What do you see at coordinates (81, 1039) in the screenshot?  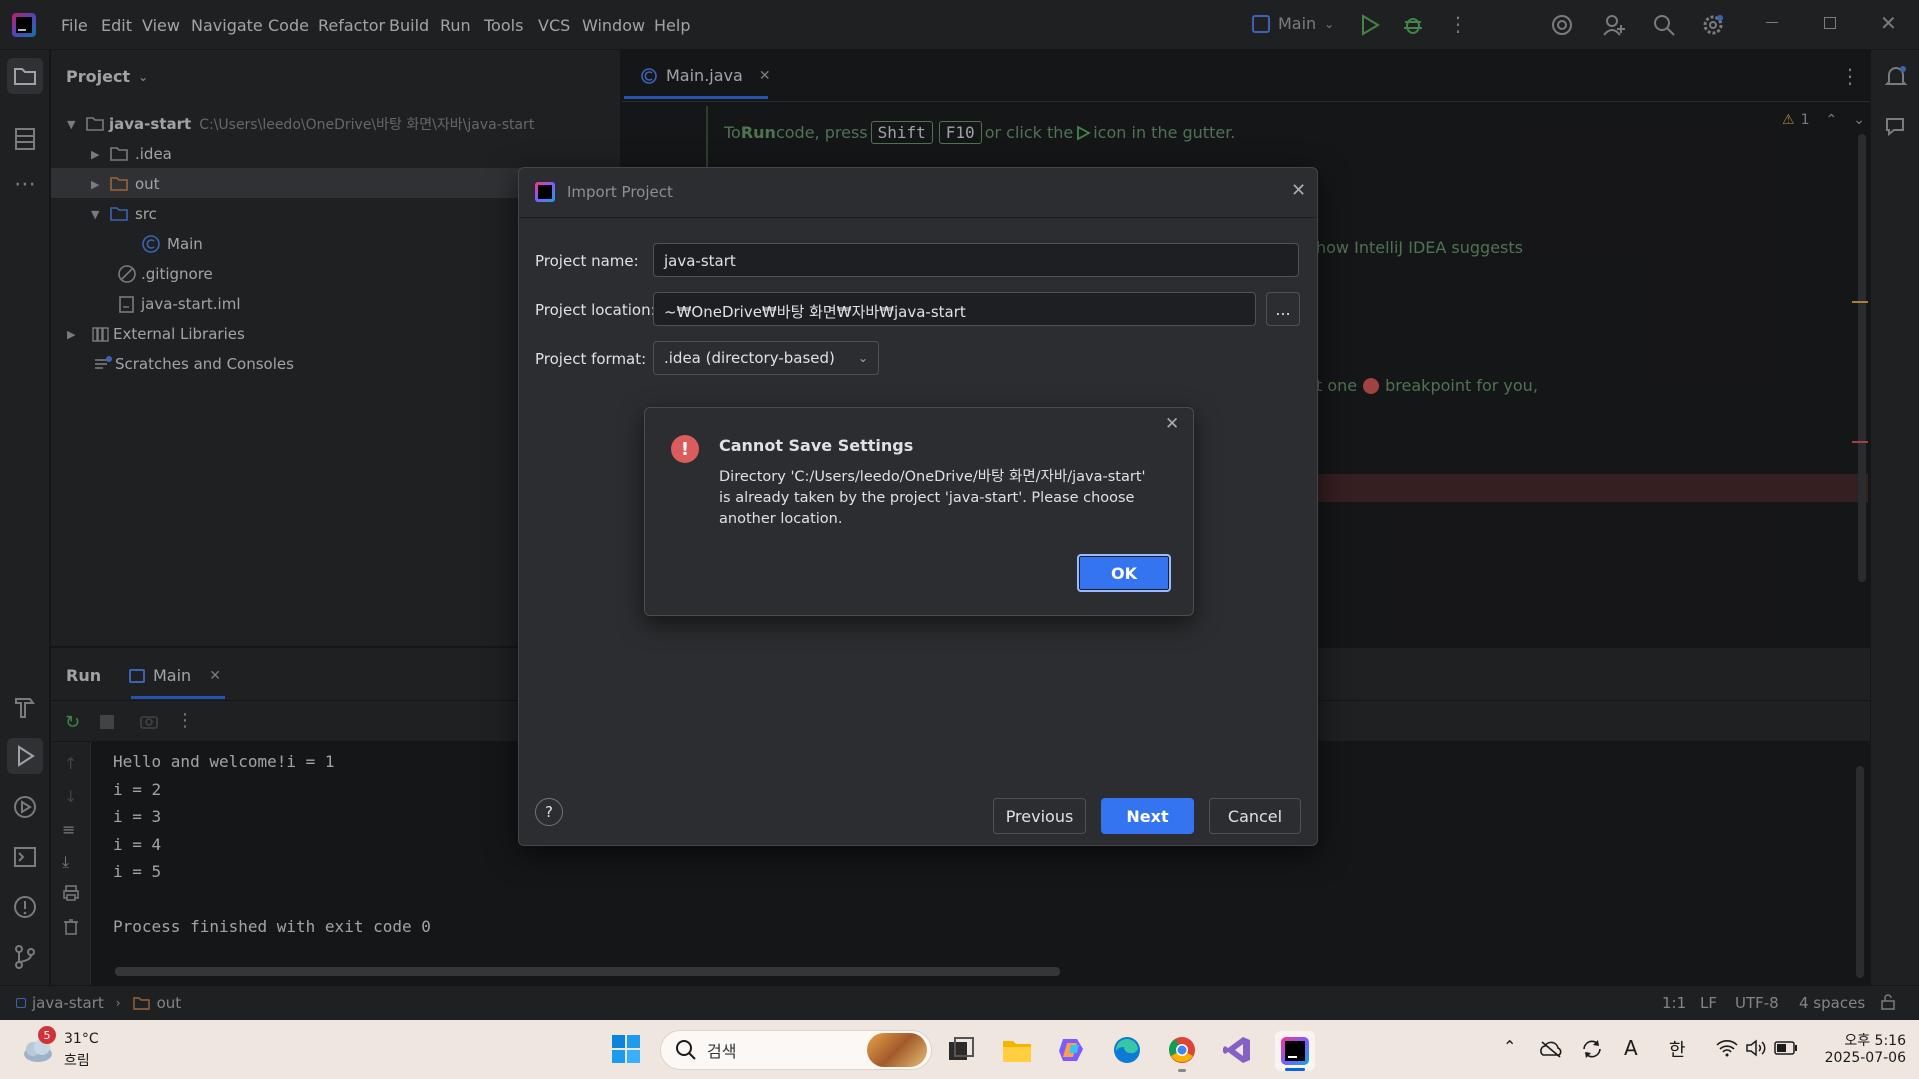 I see `weather-temp: 31°C` at bounding box center [81, 1039].